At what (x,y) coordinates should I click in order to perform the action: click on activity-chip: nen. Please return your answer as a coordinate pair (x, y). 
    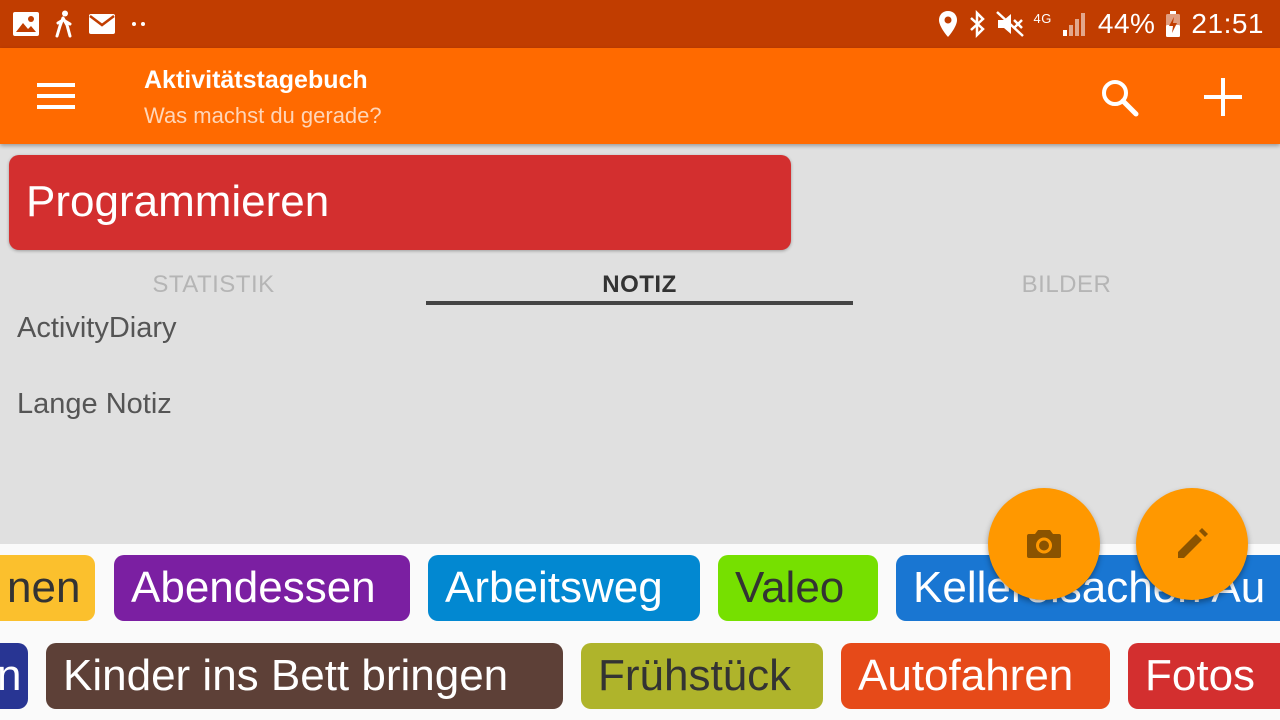
    Looking at the image, I should click on (47, 588).